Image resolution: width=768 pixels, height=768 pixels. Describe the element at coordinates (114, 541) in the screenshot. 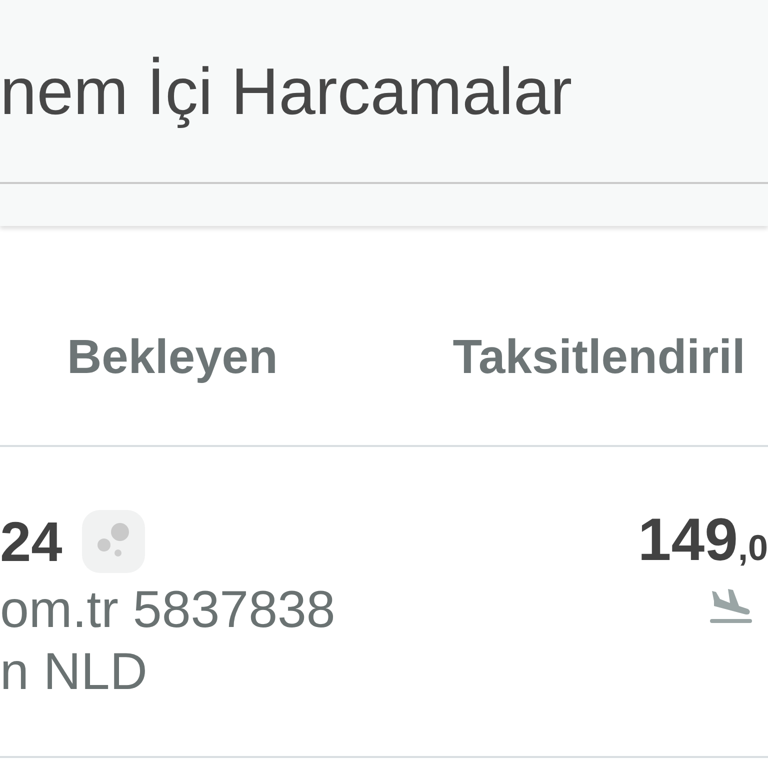

I see `dots-icon` at that location.